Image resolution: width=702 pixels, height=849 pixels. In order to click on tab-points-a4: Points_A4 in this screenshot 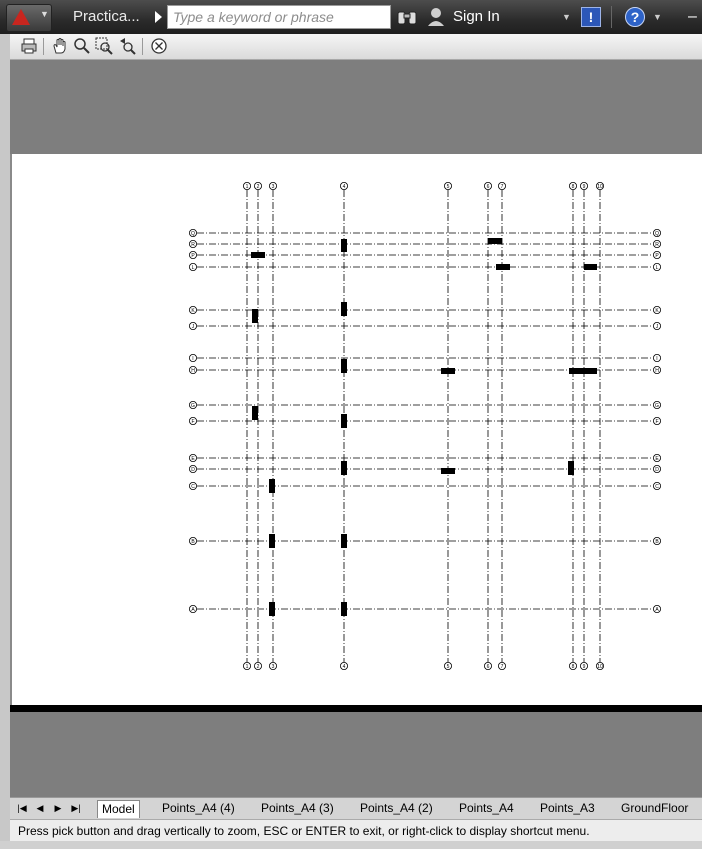, I will do `click(486, 808)`.